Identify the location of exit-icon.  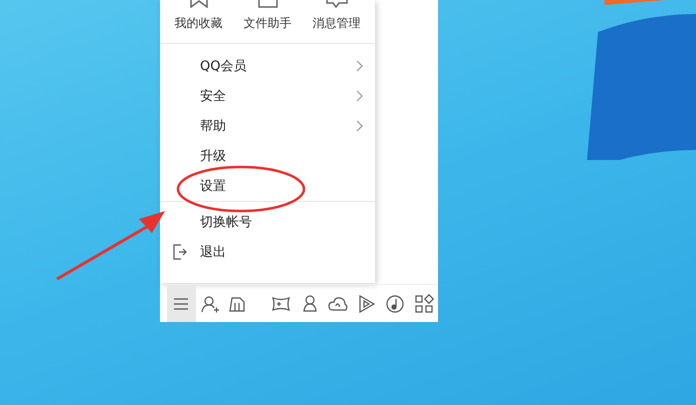
(180, 252).